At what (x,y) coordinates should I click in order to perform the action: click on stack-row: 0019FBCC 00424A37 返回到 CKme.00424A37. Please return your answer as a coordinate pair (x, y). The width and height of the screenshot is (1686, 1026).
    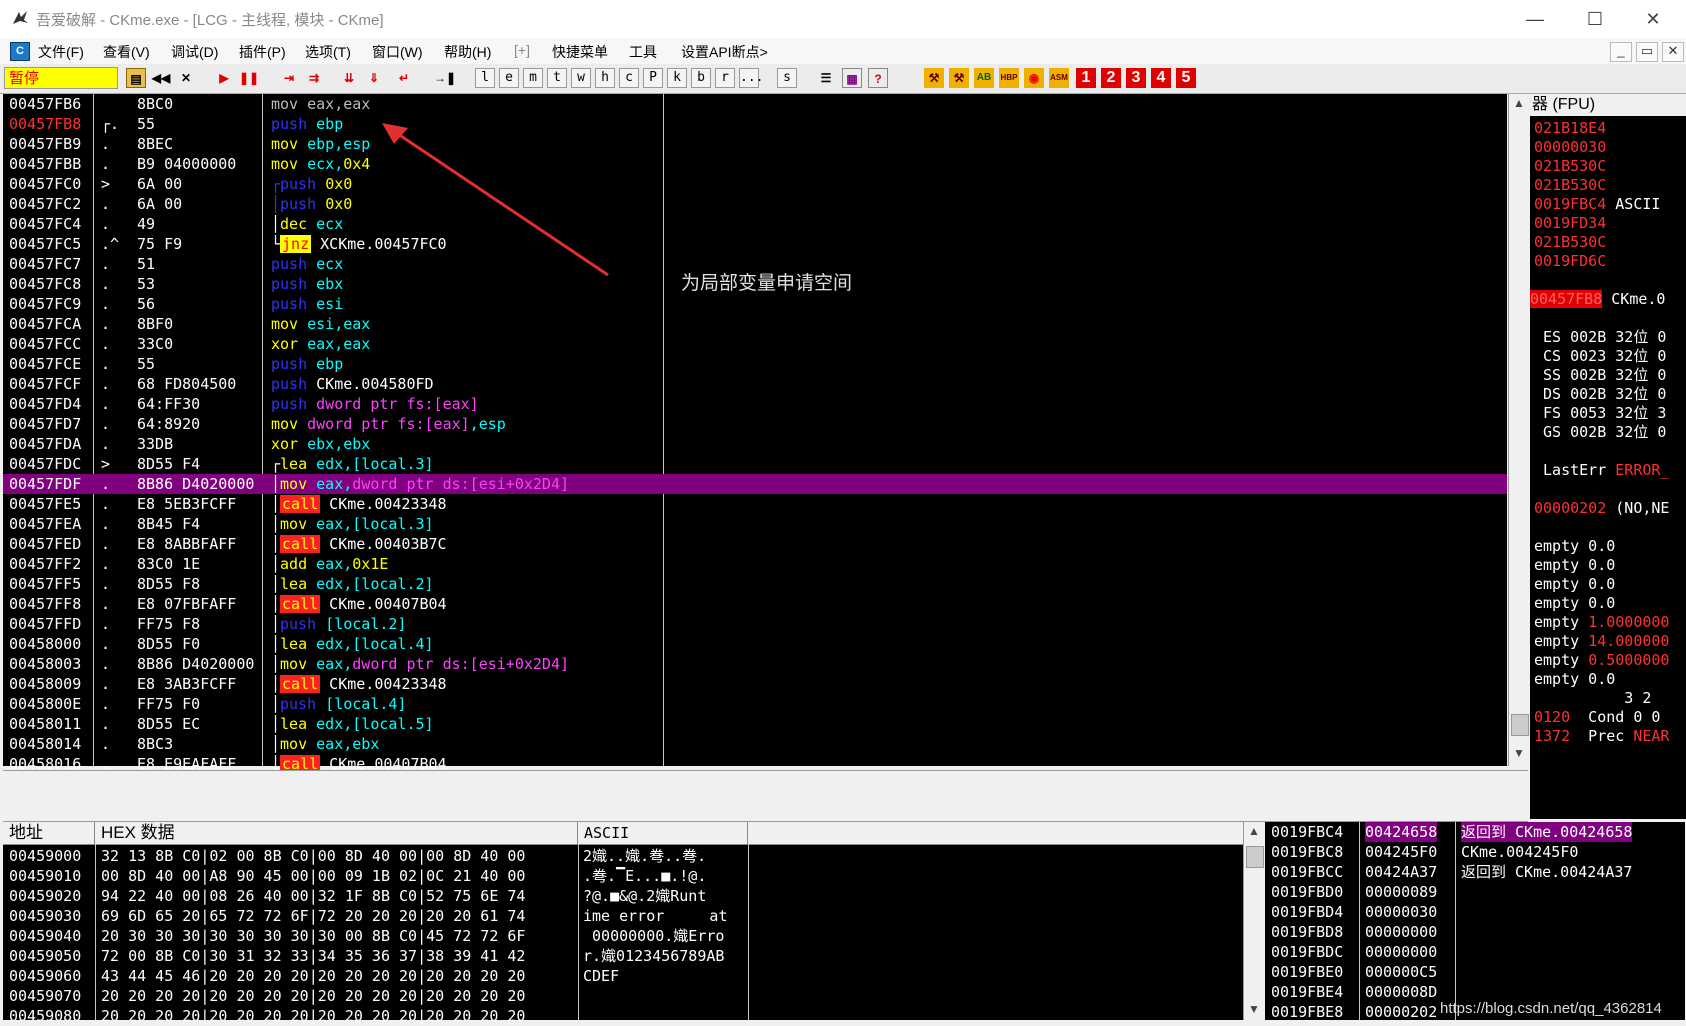
    Looking at the image, I should click on (1475, 872).